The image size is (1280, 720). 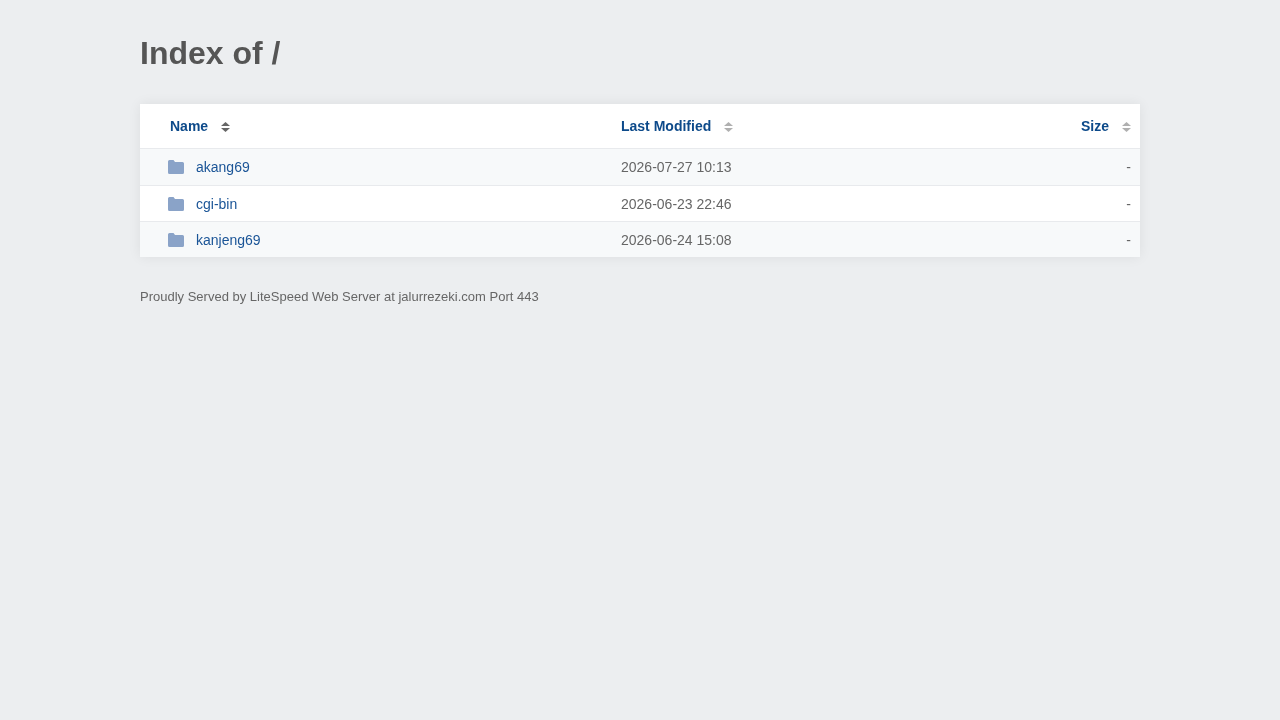 I want to click on folder-link: kanjeng69, so click(x=228, y=239).